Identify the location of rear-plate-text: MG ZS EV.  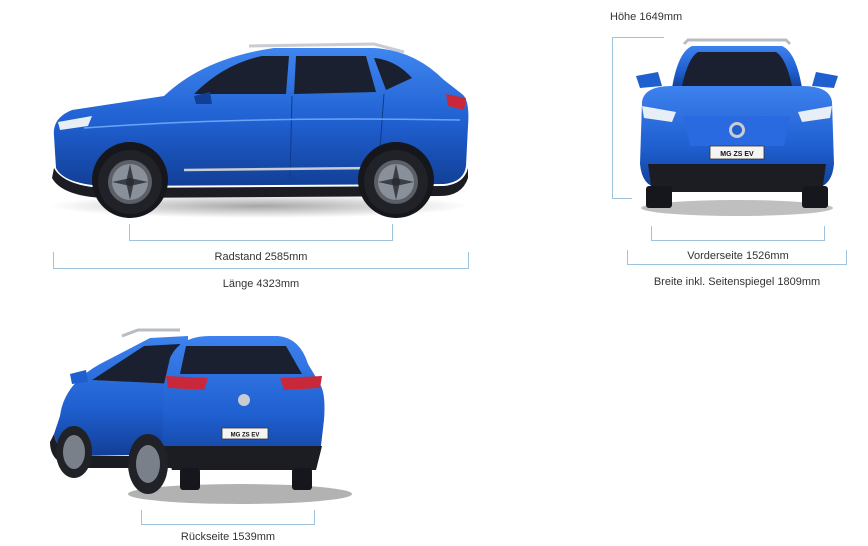
(245, 436).